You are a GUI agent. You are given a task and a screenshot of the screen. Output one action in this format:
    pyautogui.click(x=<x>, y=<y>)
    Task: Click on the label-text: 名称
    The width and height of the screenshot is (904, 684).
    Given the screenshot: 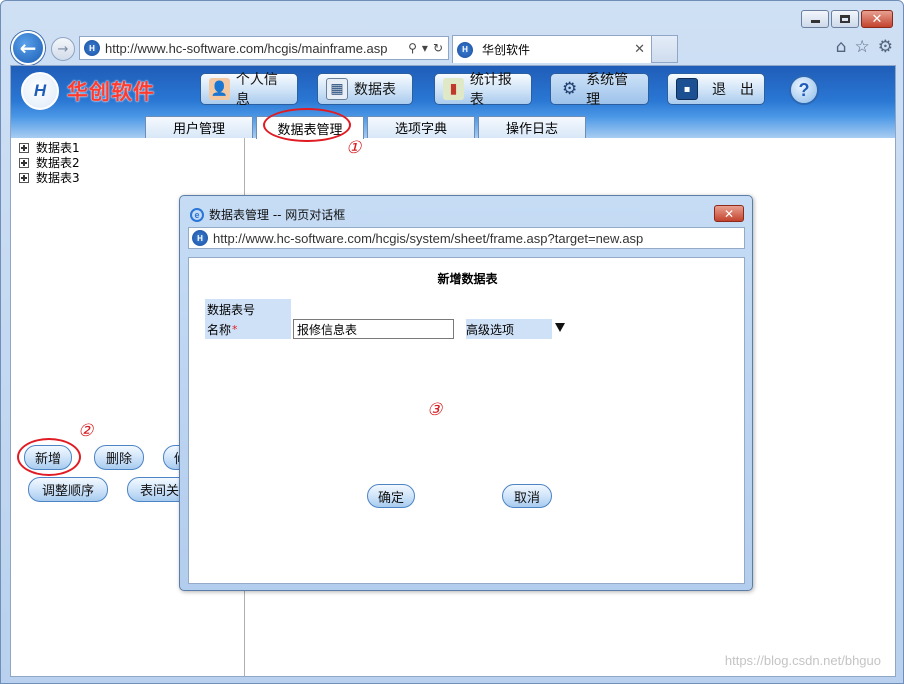 What is the action you would take?
    pyautogui.click(x=219, y=329)
    